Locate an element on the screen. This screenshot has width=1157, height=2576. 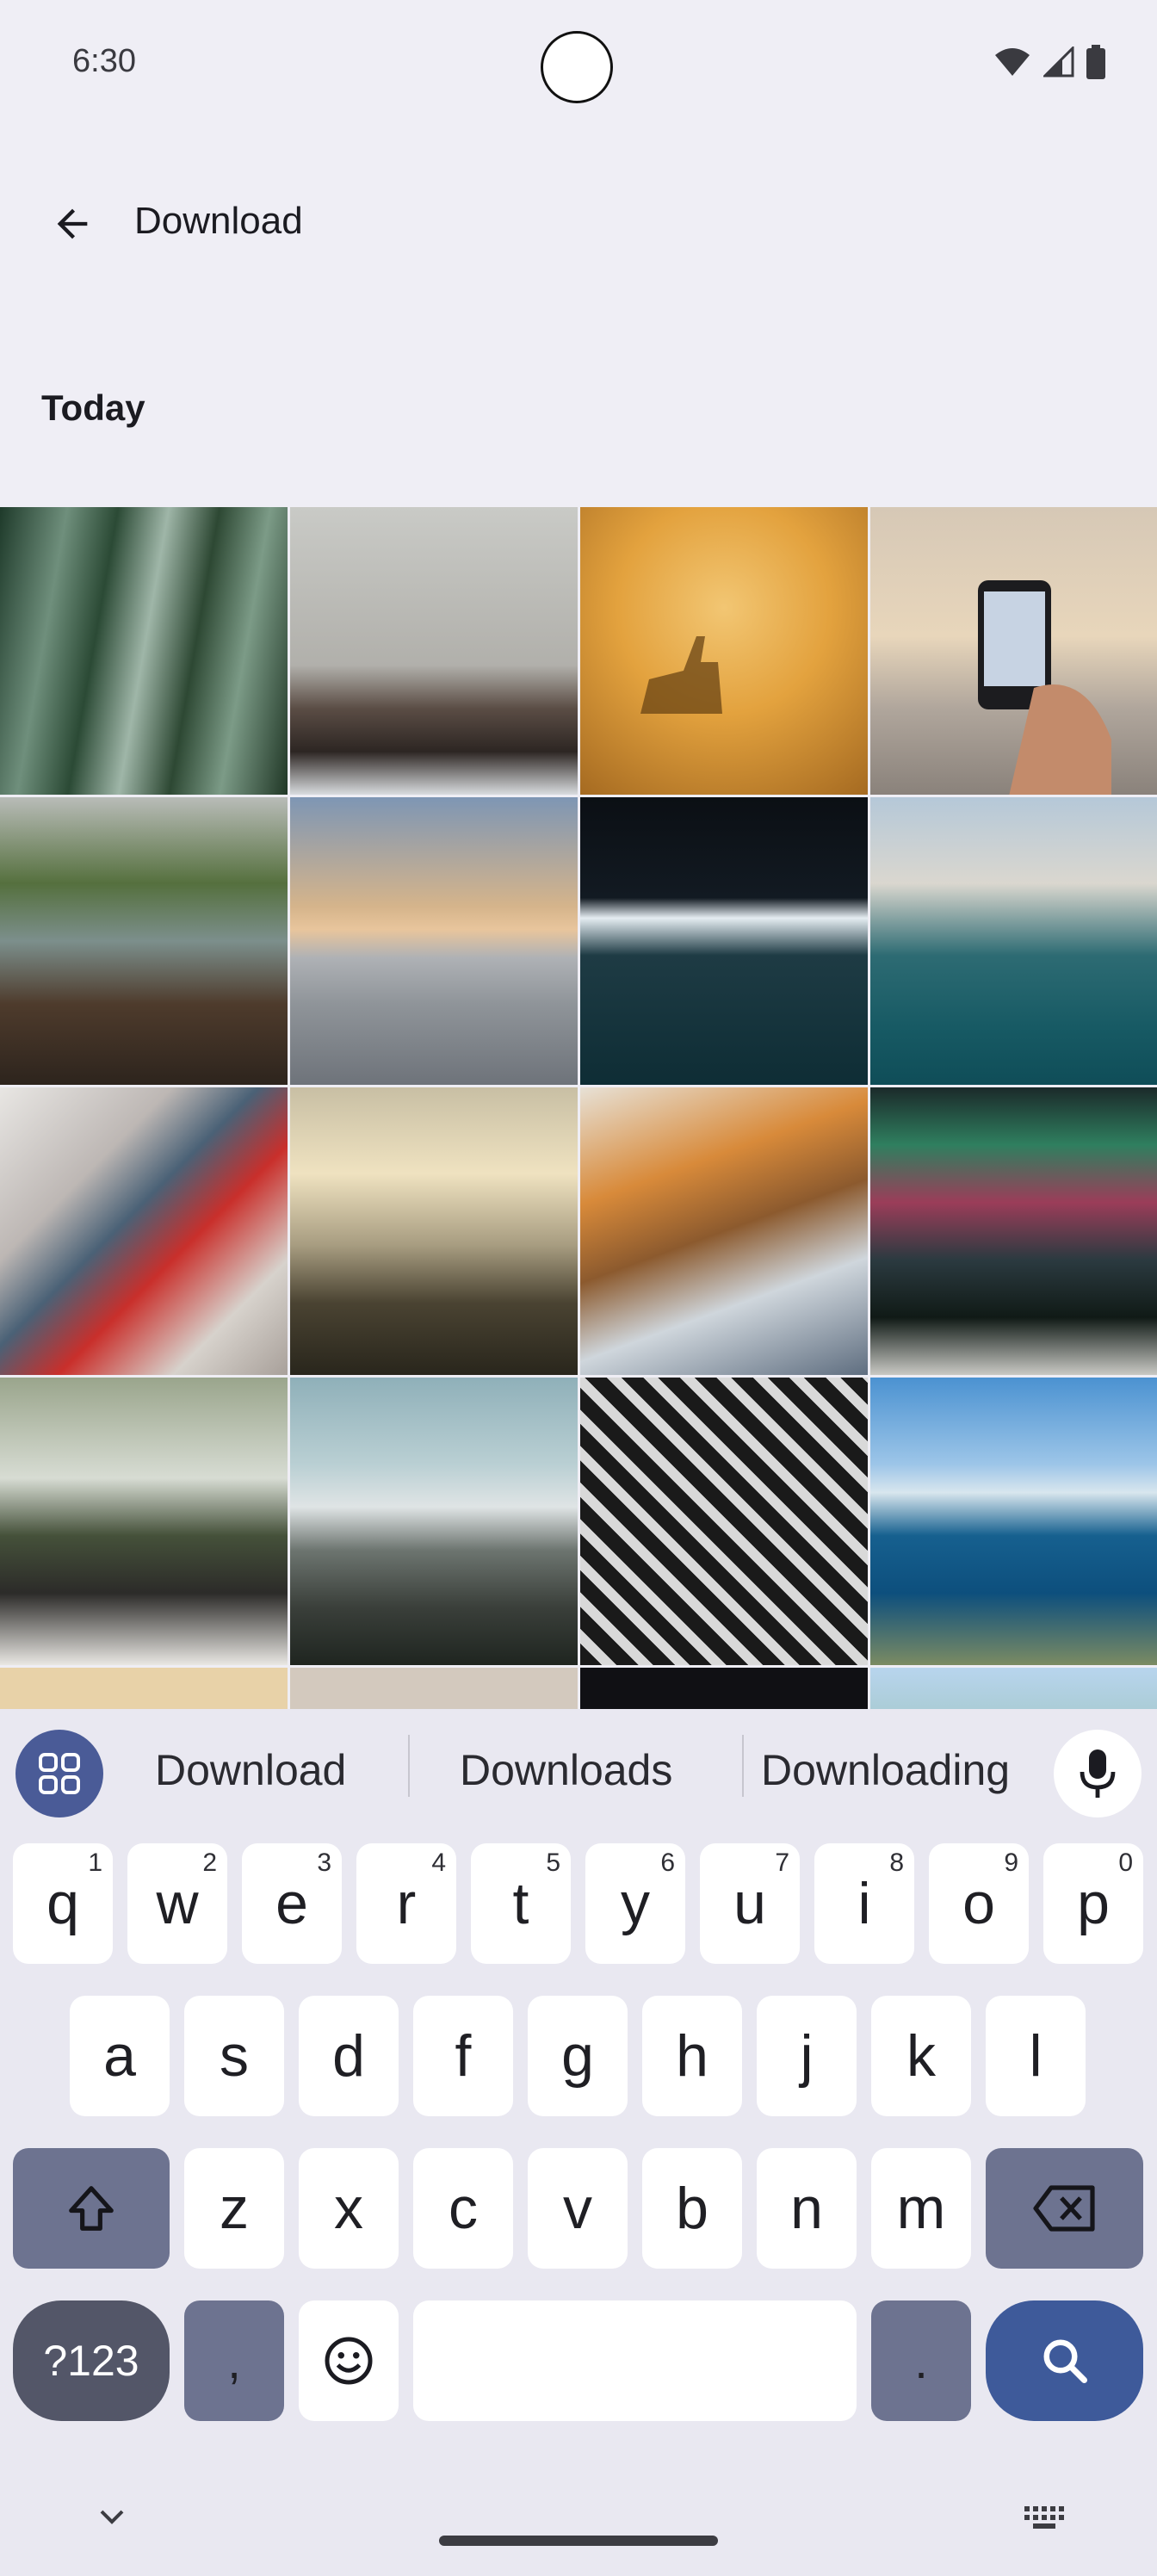
backspace-key is located at coordinates (1065, 2208).